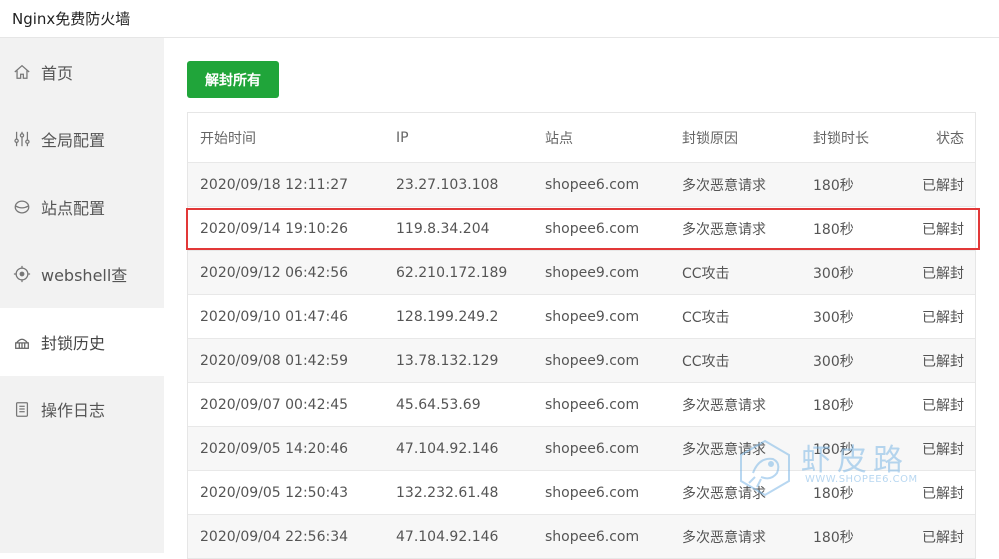 The height and width of the screenshot is (559, 999). I want to click on table-cell-time: 2020/09/18 12:11:27, so click(274, 184).